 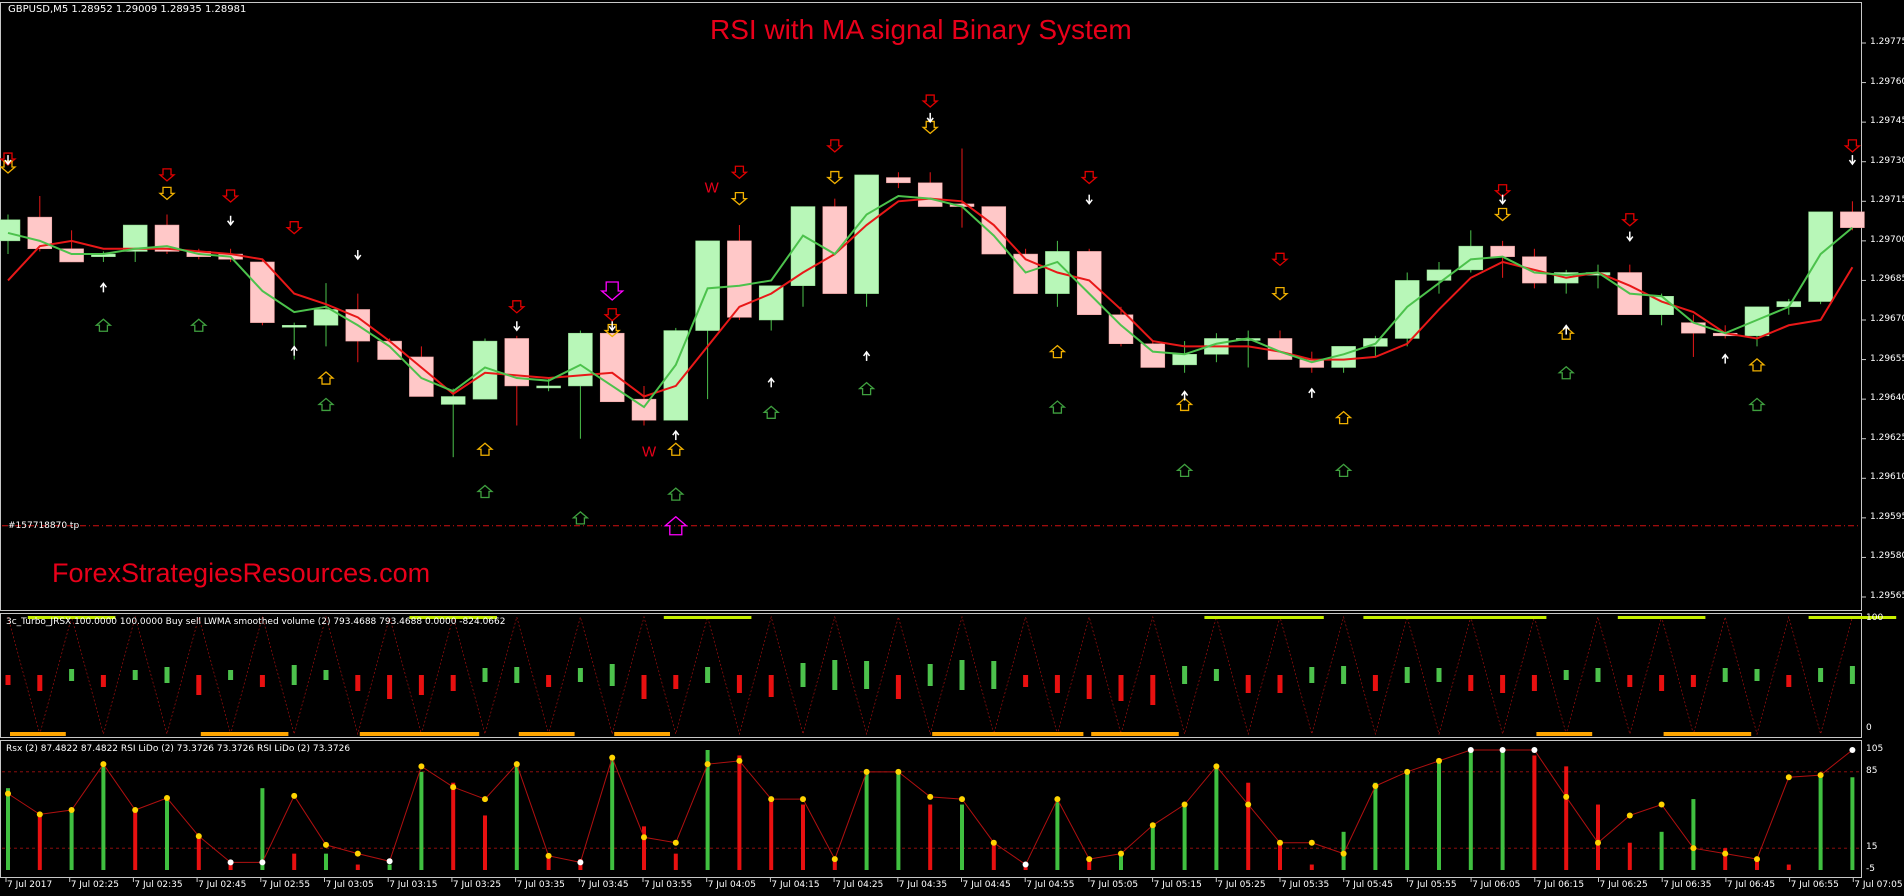 I want to click on time-tick-label: 7 Jul 04:25, so click(x=859, y=885).